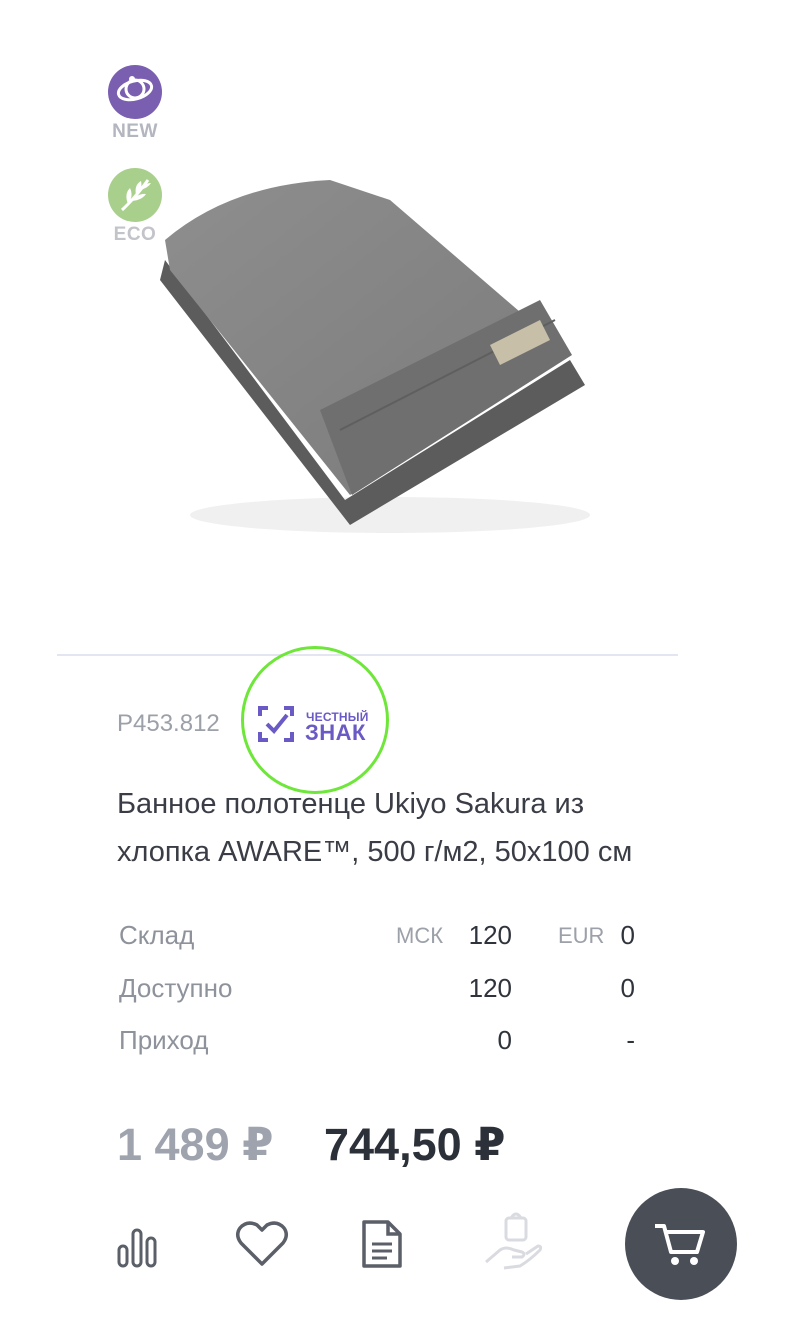  Describe the element at coordinates (135, 92) in the screenshot. I see `ufo-icon` at that location.